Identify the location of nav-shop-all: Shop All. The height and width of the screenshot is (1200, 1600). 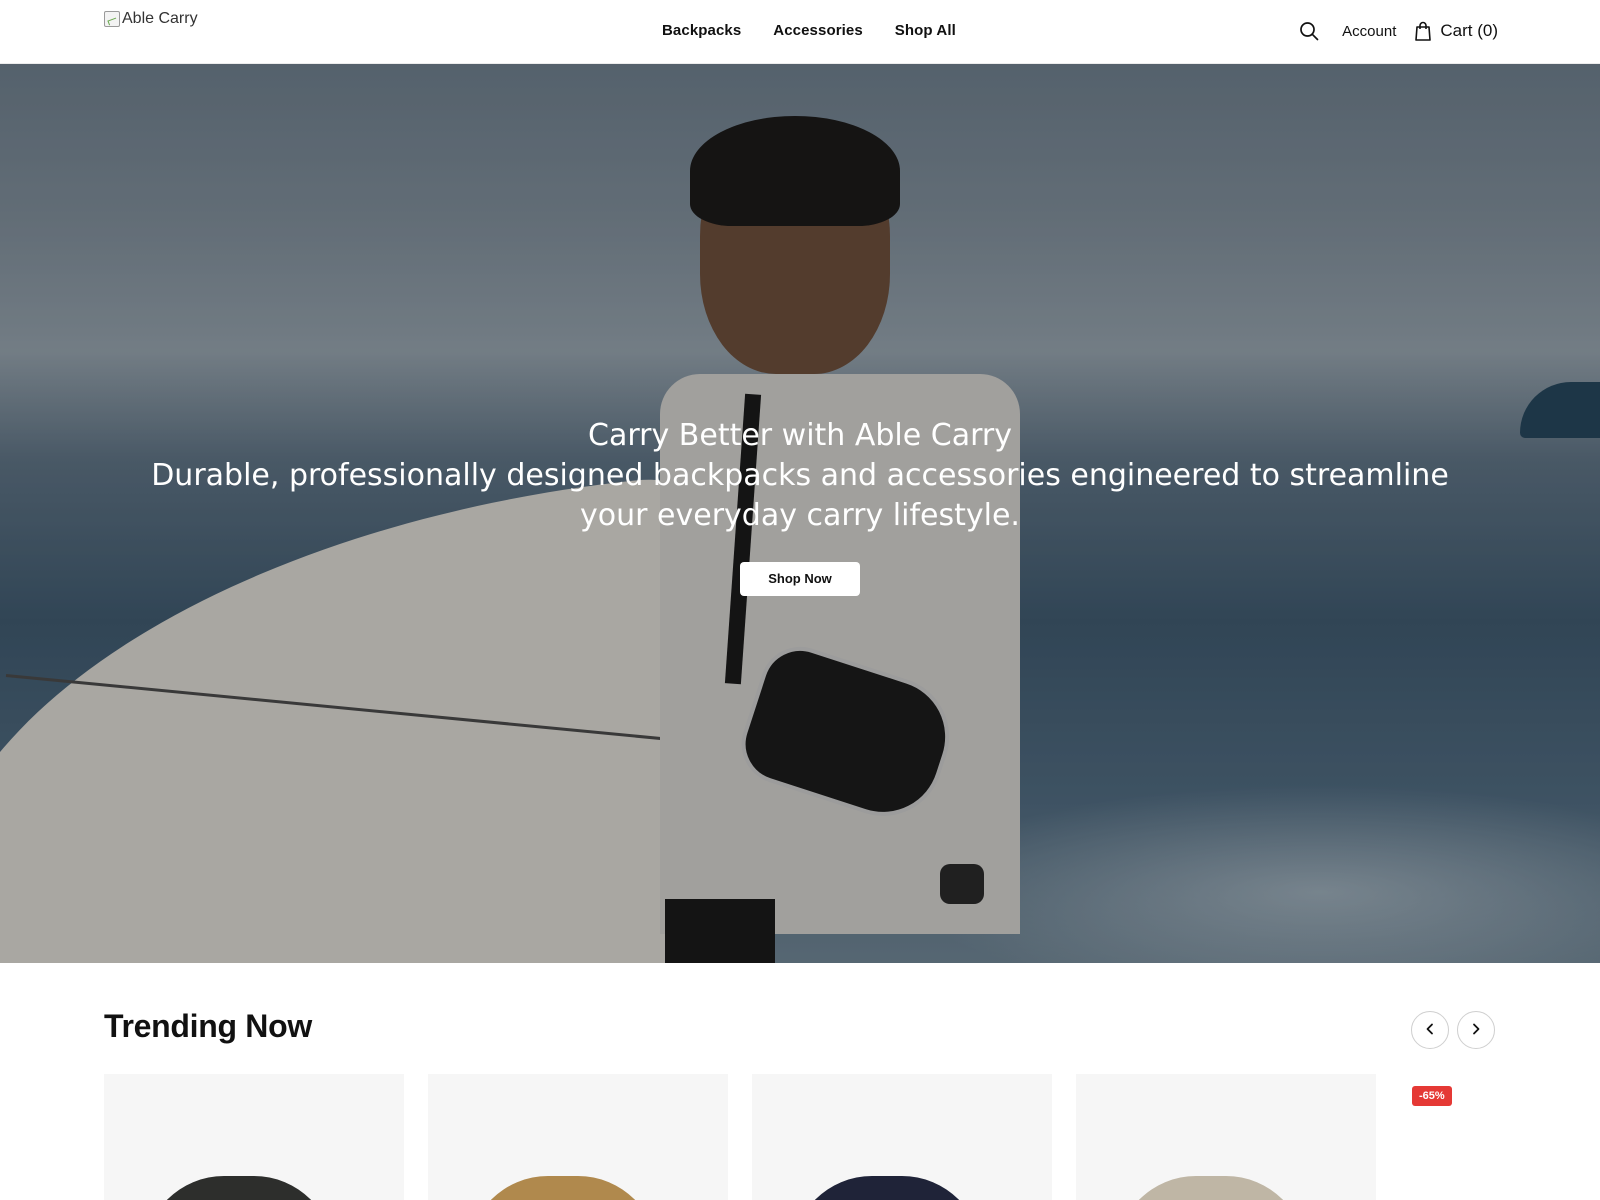
(925, 30).